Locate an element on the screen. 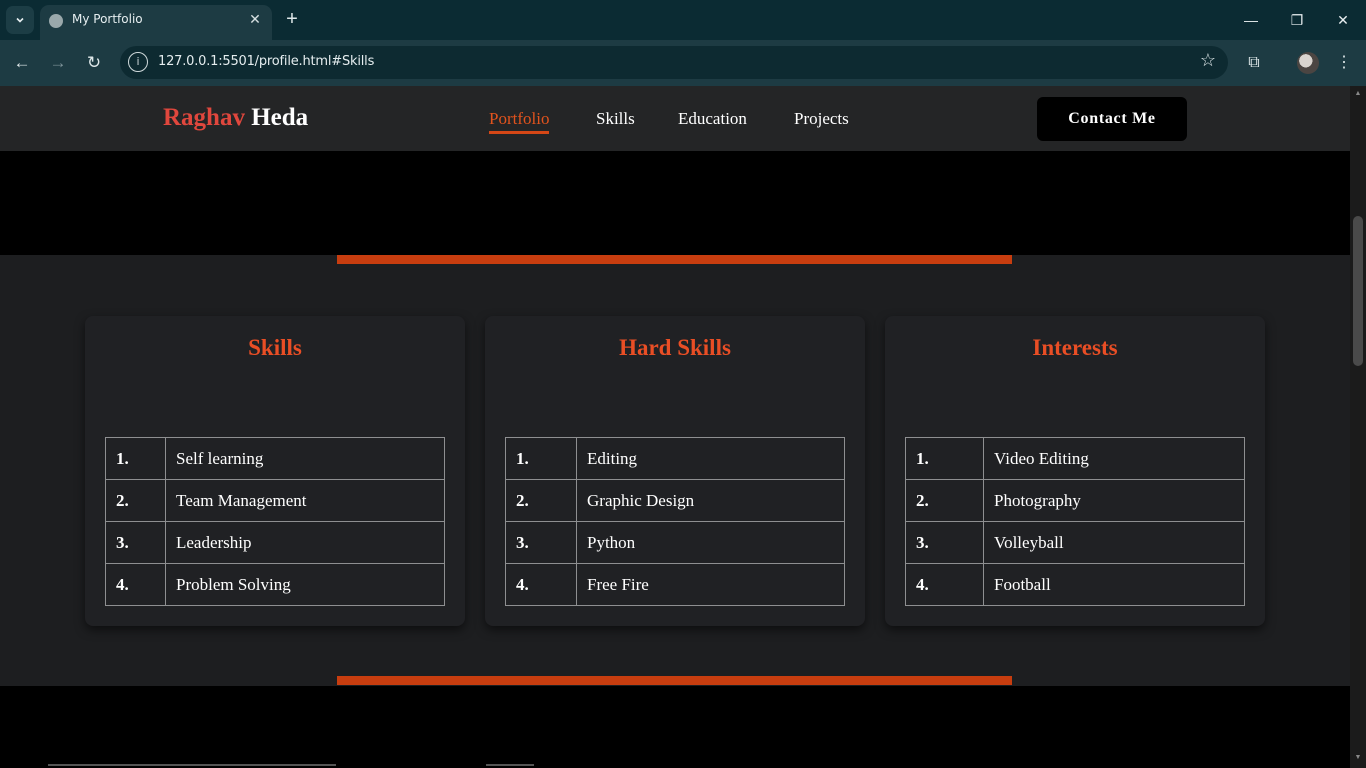 The image size is (1366, 768). puzzle-icon: ⧉ is located at coordinates (1254, 63).